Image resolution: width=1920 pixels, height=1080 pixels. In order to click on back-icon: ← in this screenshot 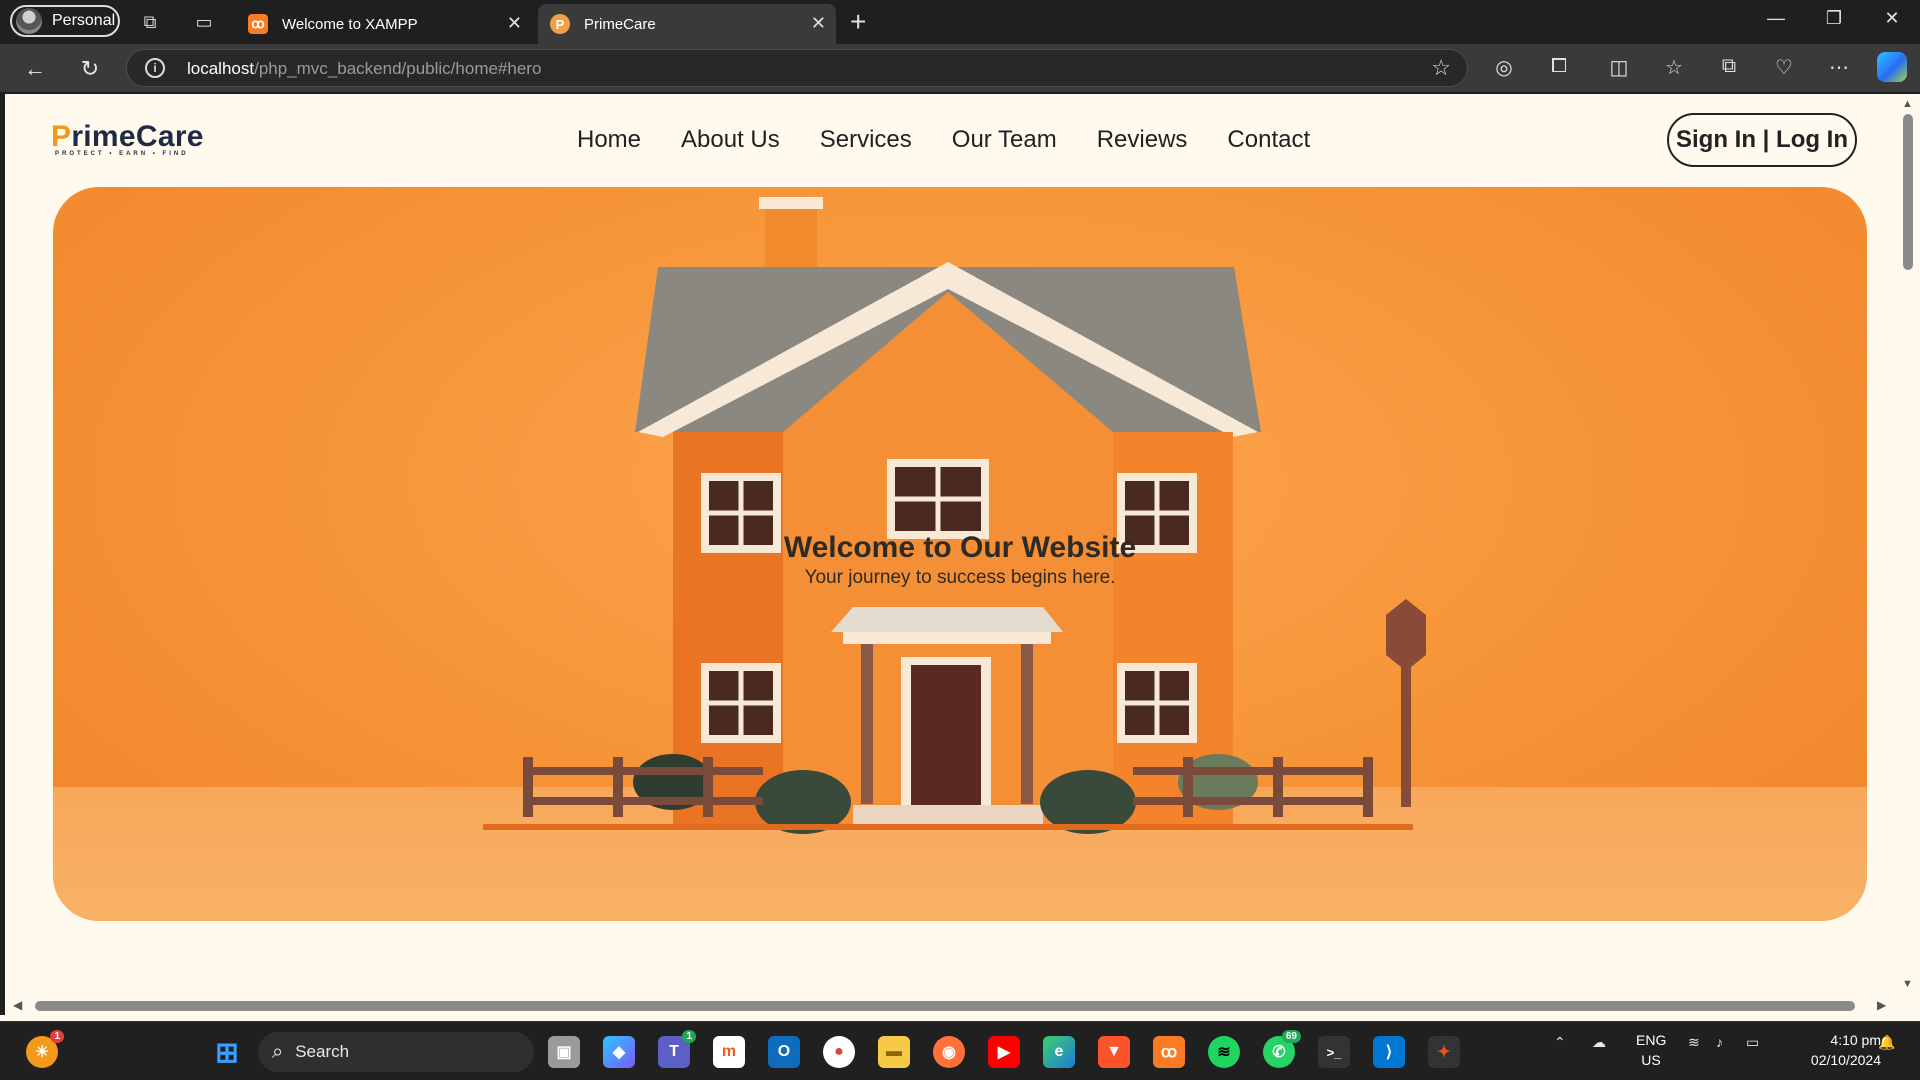, I will do `click(35, 69)`.